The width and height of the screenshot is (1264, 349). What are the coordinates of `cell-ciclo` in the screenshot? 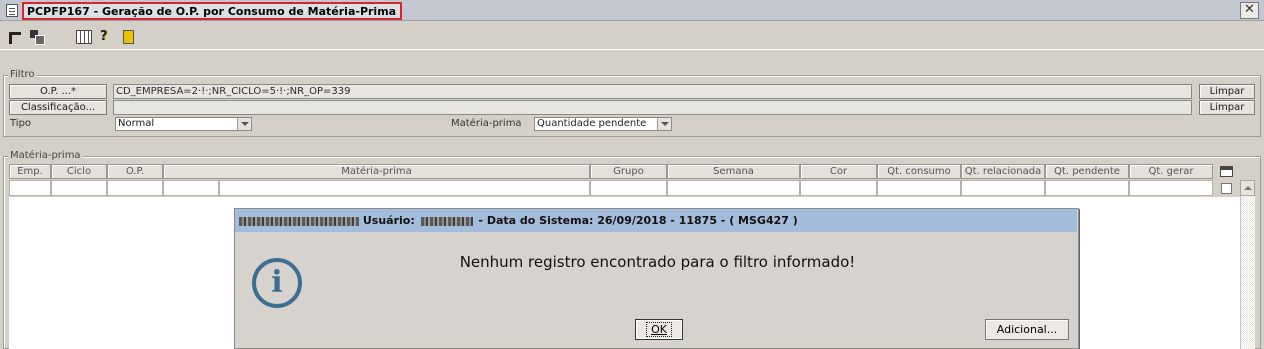 It's located at (79, 188).